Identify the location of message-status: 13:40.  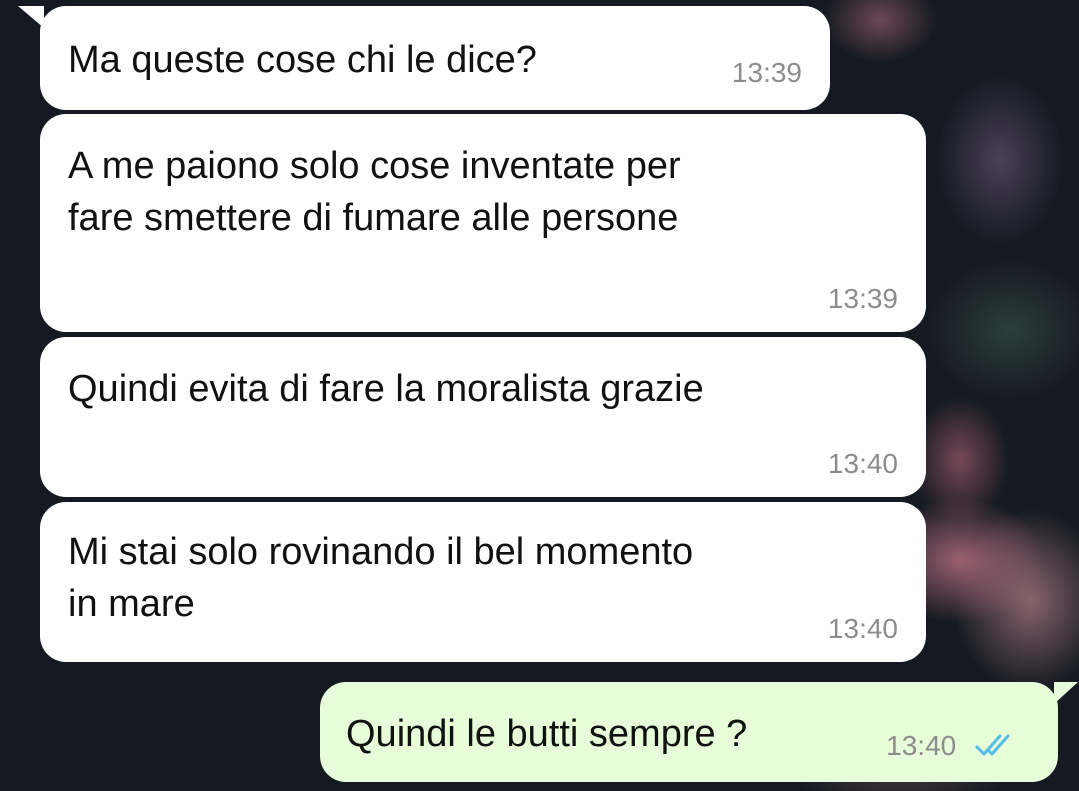
(952, 747).